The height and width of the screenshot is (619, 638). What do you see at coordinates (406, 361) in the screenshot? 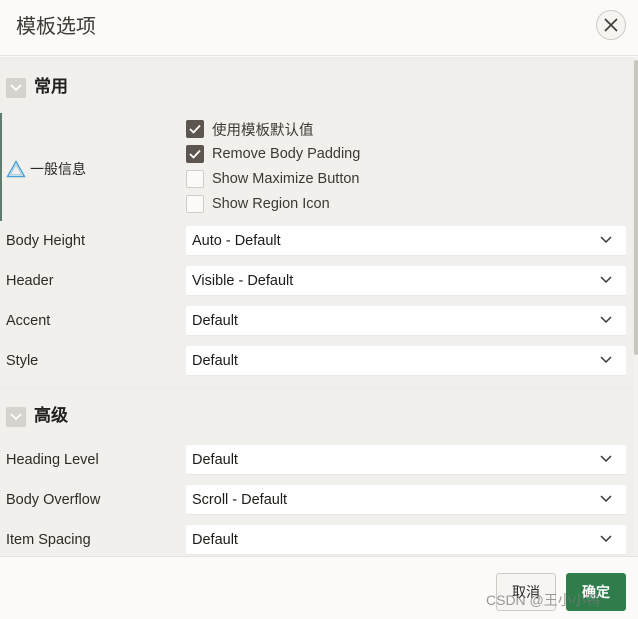
I see `select-style: Default` at bounding box center [406, 361].